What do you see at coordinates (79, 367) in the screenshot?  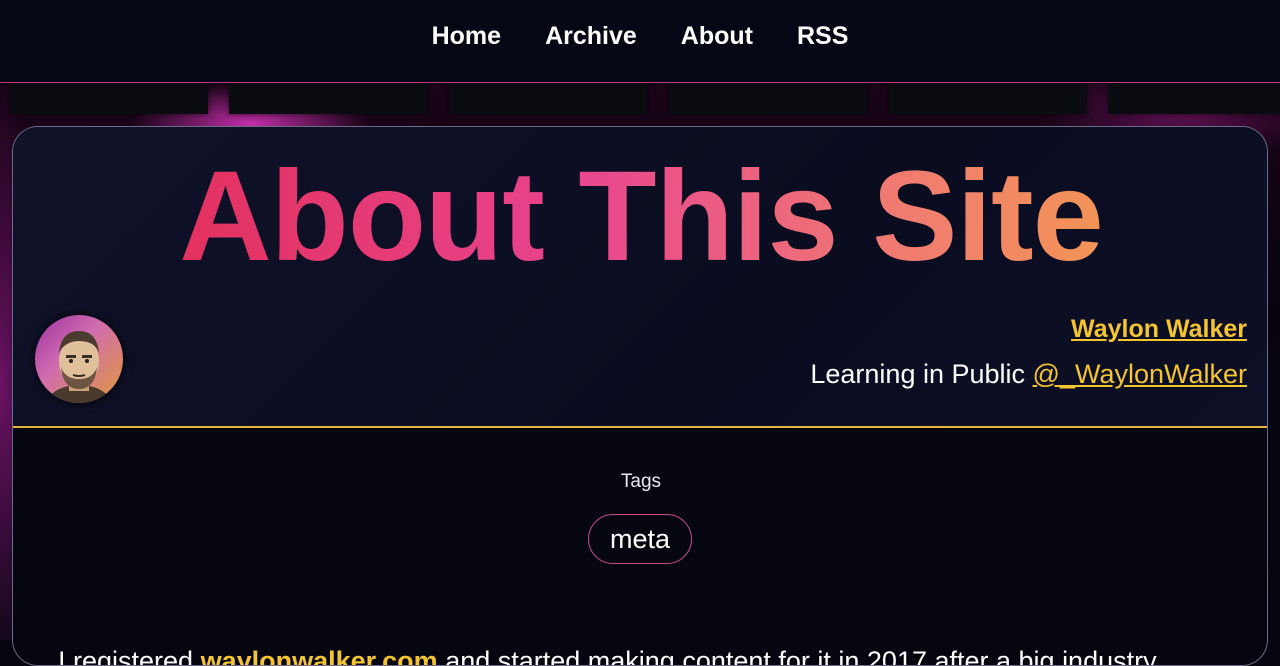 I see `avatar-portrait-icon` at bounding box center [79, 367].